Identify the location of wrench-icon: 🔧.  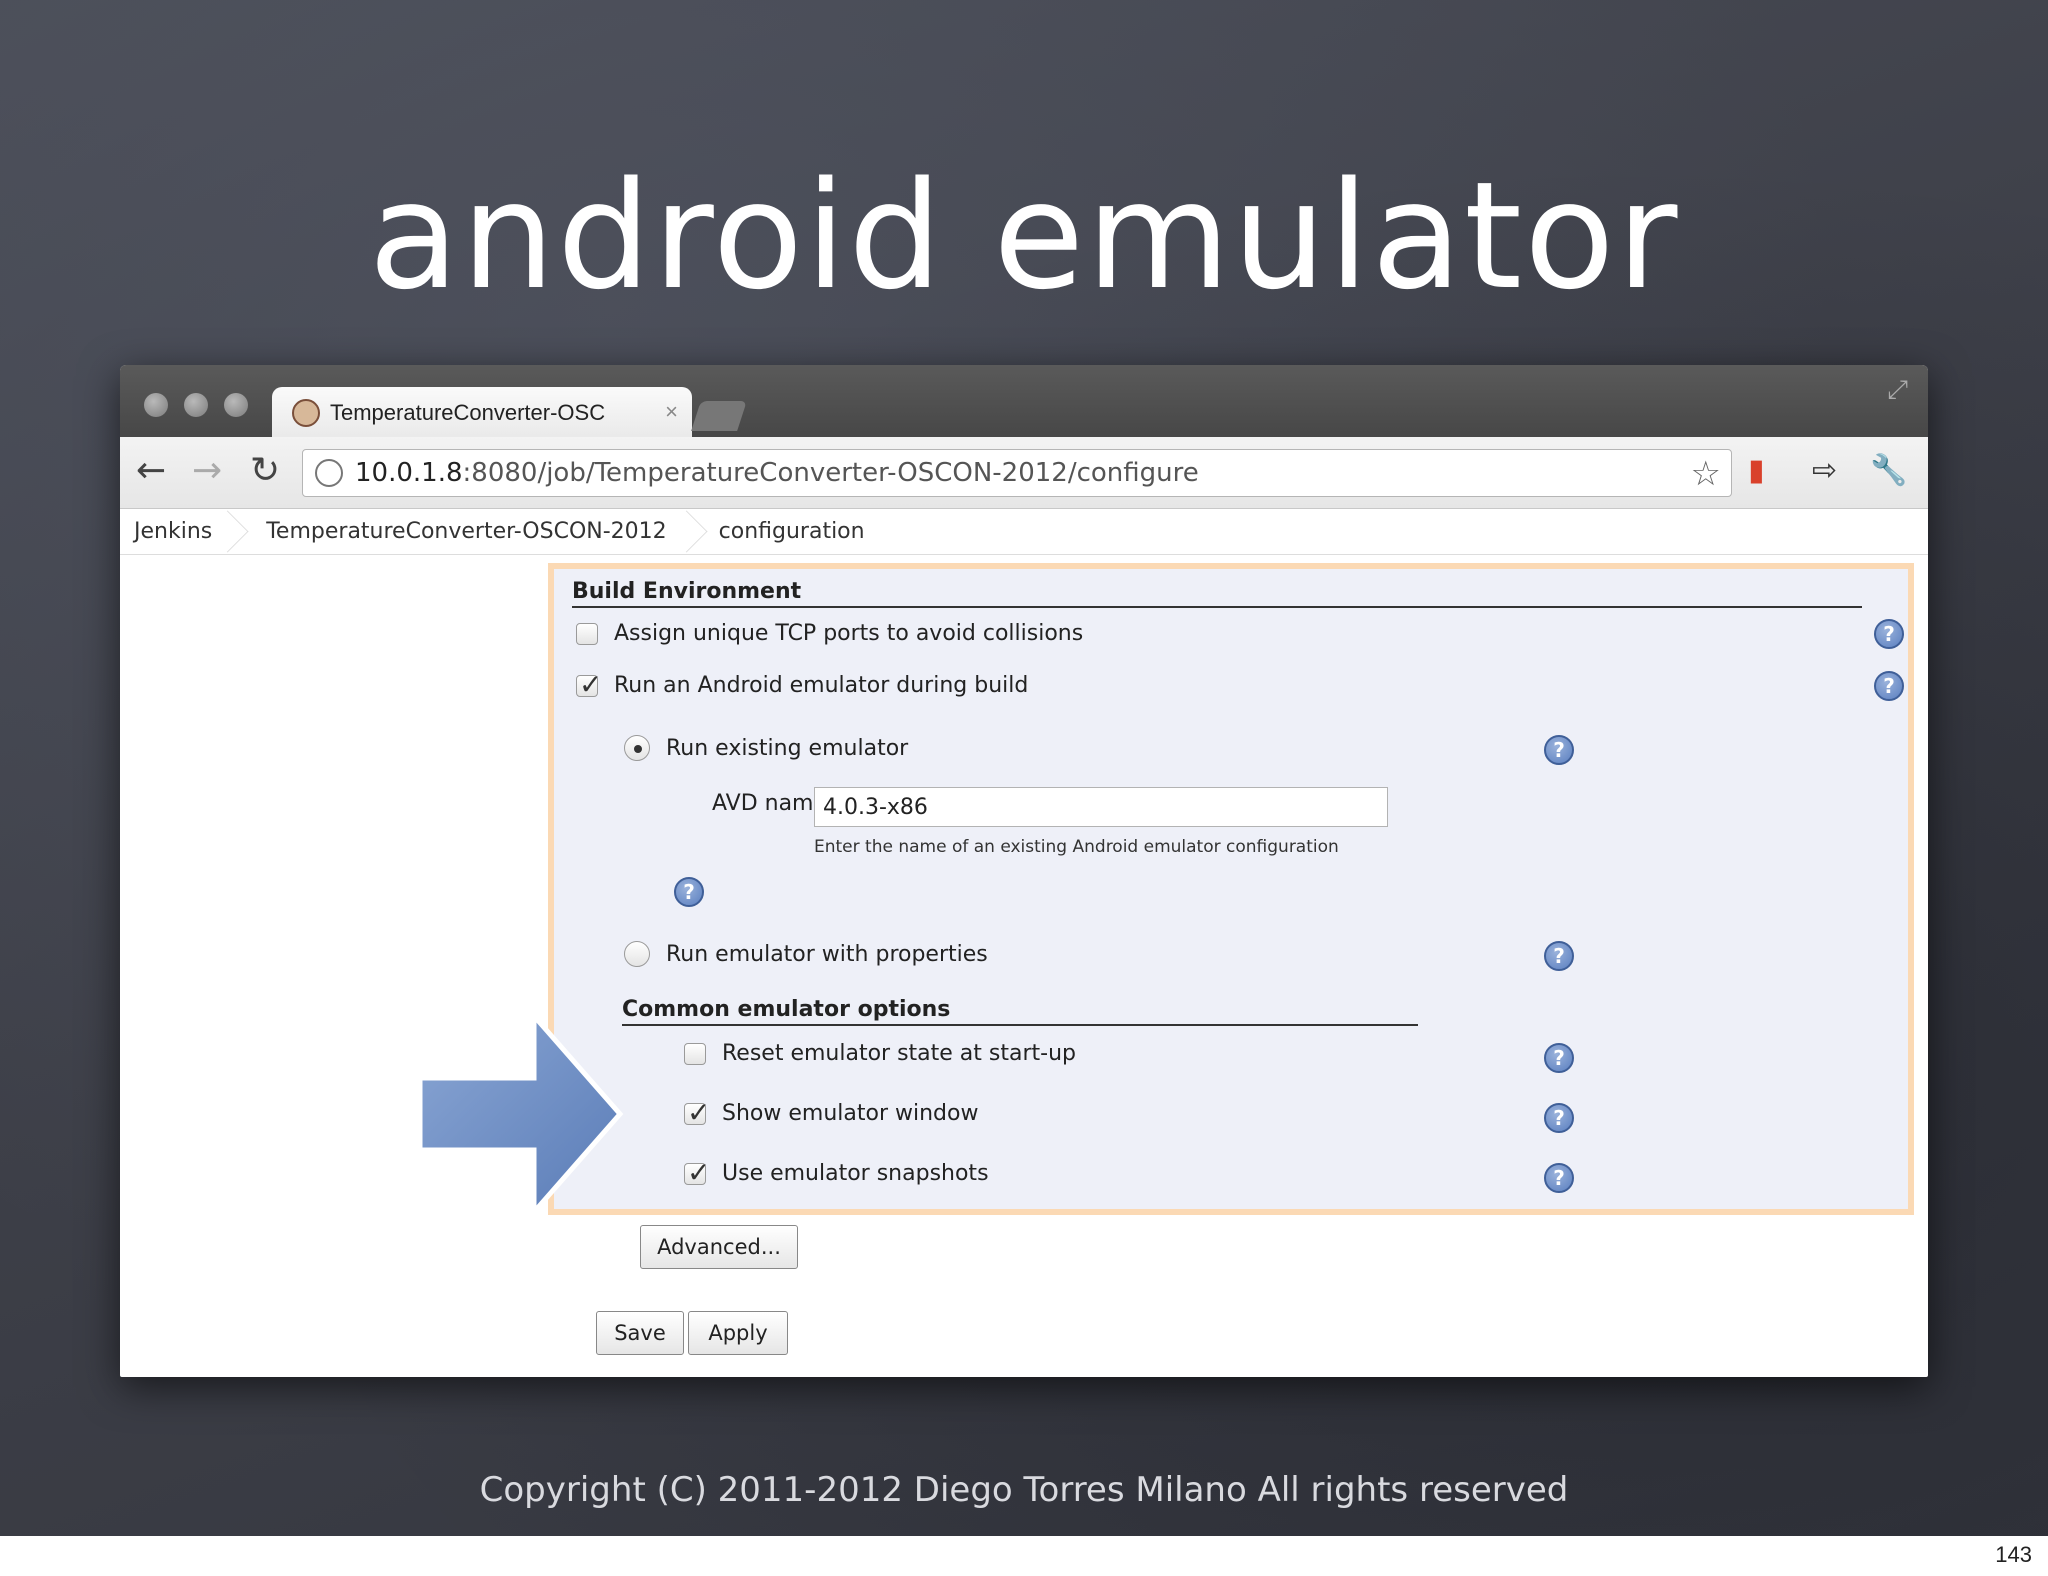
(1888, 470).